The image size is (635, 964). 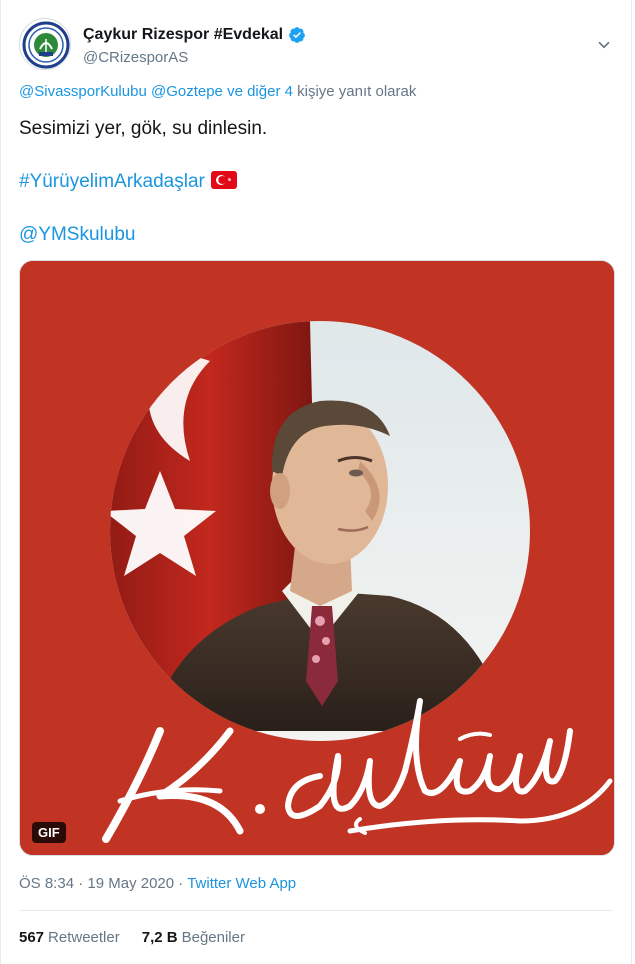 What do you see at coordinates (260, 91) in the screenshot?
I see `reply-others-link: ve diğer 4` at bounding box center [260, 91].